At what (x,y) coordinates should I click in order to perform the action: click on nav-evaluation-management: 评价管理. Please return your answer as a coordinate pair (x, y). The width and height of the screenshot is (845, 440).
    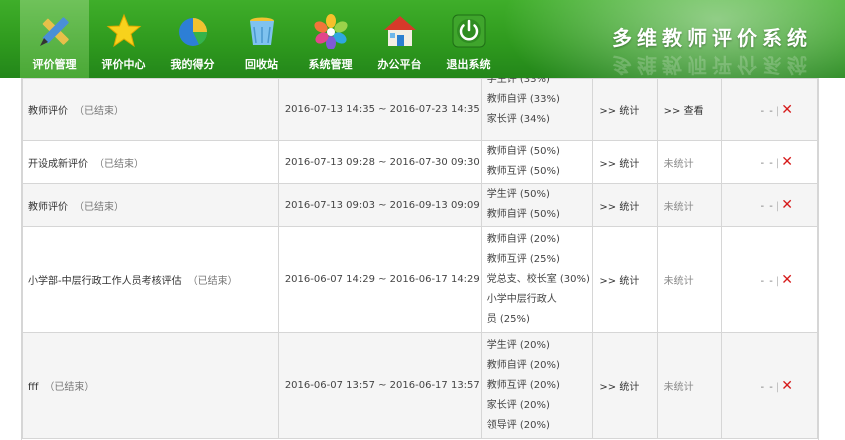
    Looking at the image, I should click on (54, 39).